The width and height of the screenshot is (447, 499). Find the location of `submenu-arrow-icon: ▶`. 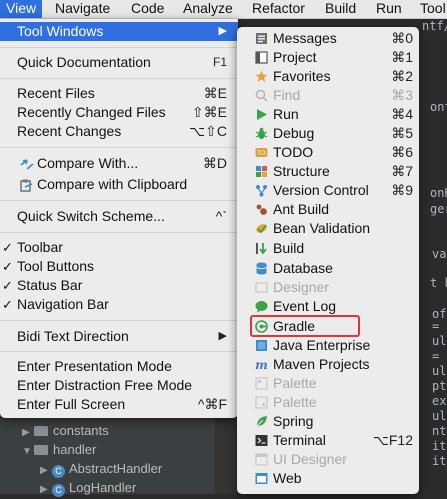

submenu-arrow-icon: ▶ is located at coordinates (222, 336).